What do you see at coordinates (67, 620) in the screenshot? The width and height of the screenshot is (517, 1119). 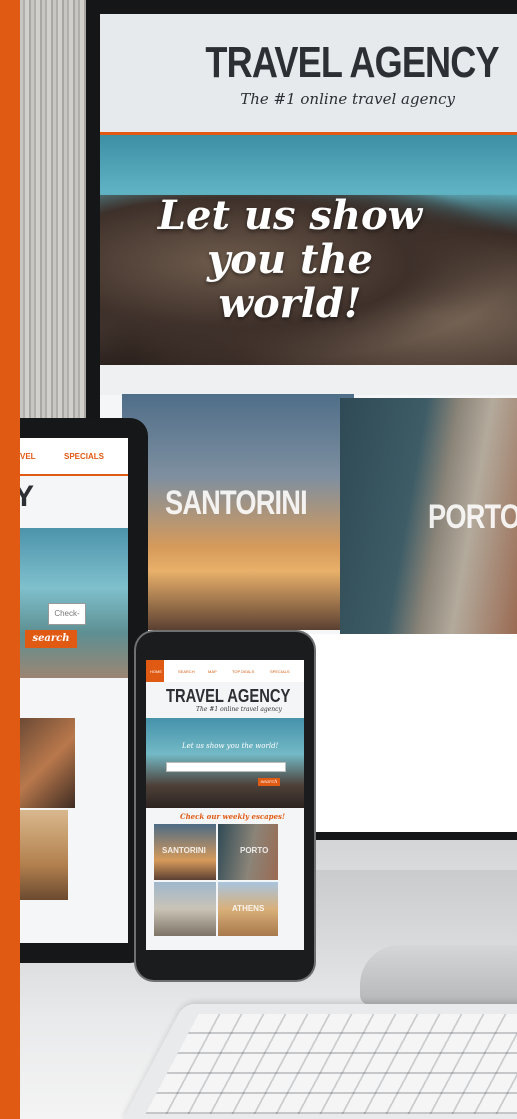 I see `tablet-checkout-input: Check-out` at bounding box center [67, 620].